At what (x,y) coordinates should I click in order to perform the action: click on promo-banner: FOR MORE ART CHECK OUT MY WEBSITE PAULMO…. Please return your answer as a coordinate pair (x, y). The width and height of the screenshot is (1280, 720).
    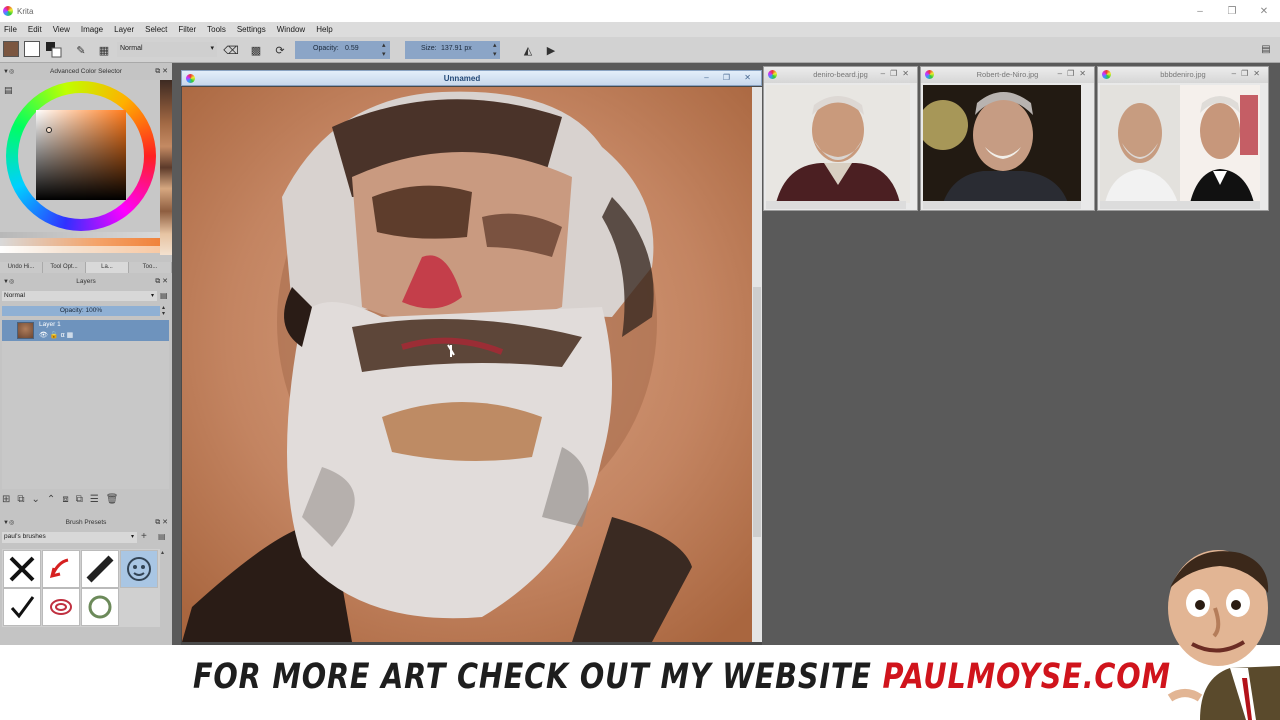
    Looking at the image, I should click on (640, 682).